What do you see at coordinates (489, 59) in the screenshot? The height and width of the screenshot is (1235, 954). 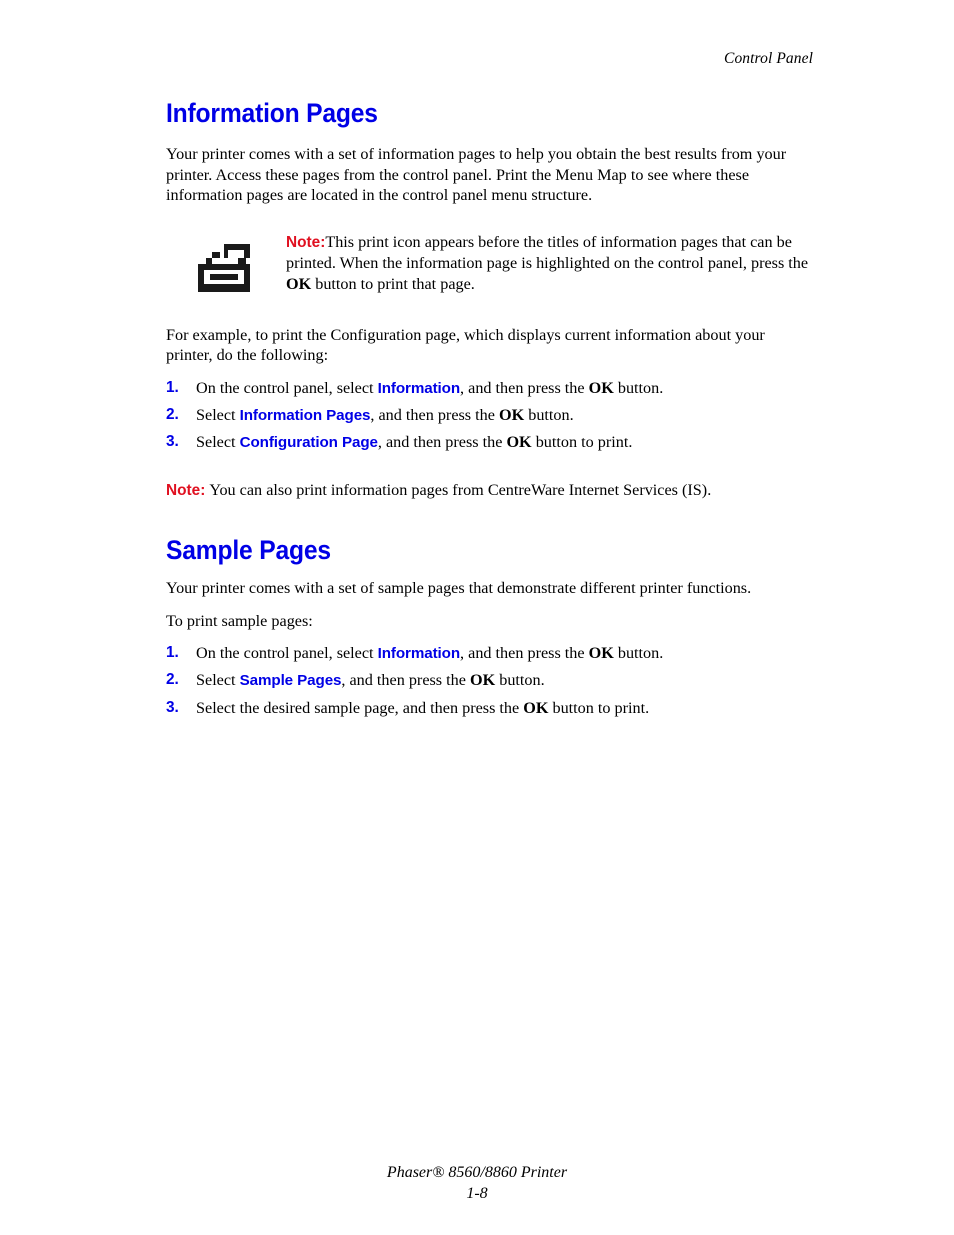 I see `running-header: Control Panel` at bounding box center [489, 59].